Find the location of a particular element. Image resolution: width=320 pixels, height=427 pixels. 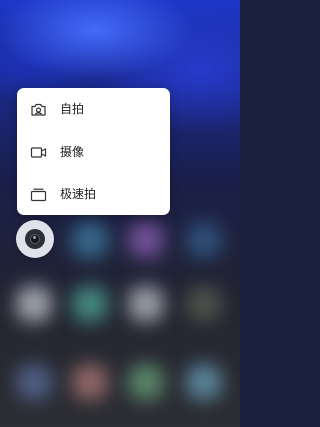

camera-shortcut-menu: 自拍 摄像 极速拍 is located at coordinates (93, 151).